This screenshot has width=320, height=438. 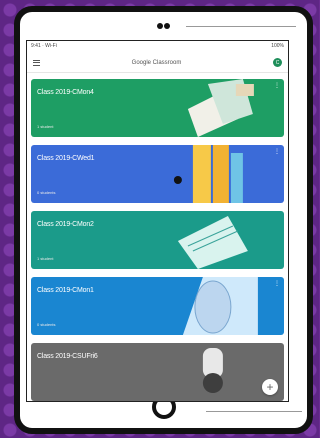 I want to click on avatar: C, so click(x=277, y=62).